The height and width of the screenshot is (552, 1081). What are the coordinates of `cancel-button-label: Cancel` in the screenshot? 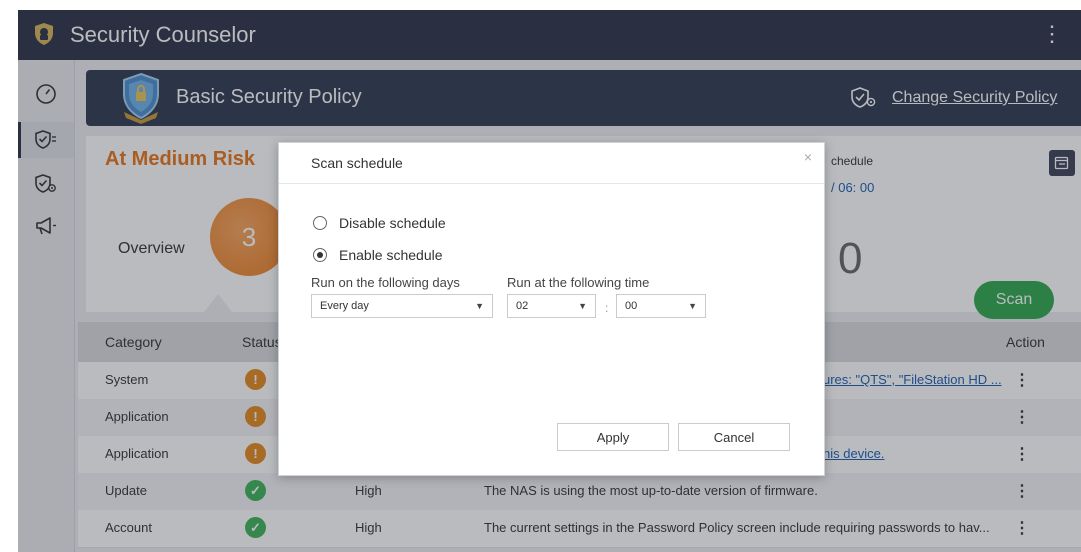 It's located at (734, 437).